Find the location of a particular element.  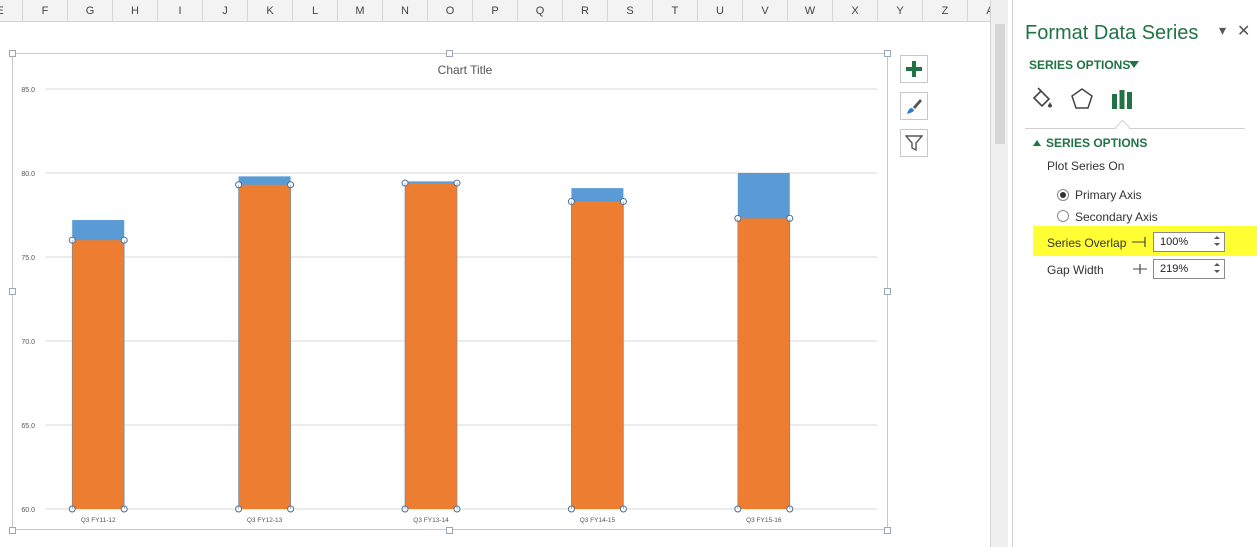

y-tick-label: 65.0 is located at coordinates (28, 426).